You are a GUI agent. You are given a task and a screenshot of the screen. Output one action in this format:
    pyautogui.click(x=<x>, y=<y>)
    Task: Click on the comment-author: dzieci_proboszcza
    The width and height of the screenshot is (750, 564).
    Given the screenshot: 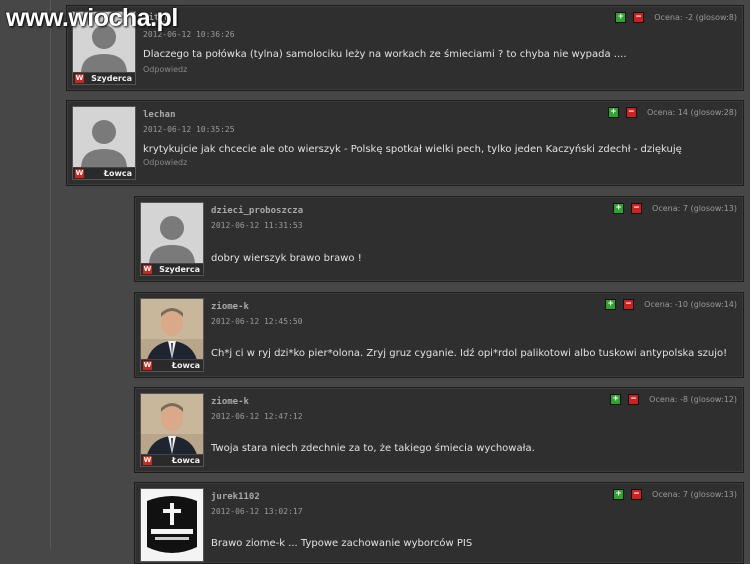 What is the action you would take?
    pyautogui.click(x=257, y=211)
    